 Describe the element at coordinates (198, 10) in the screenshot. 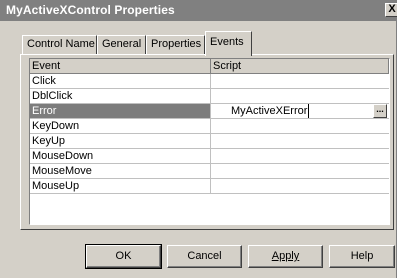

I see `title-bar: MyActiveXControl Properties X` at that location.